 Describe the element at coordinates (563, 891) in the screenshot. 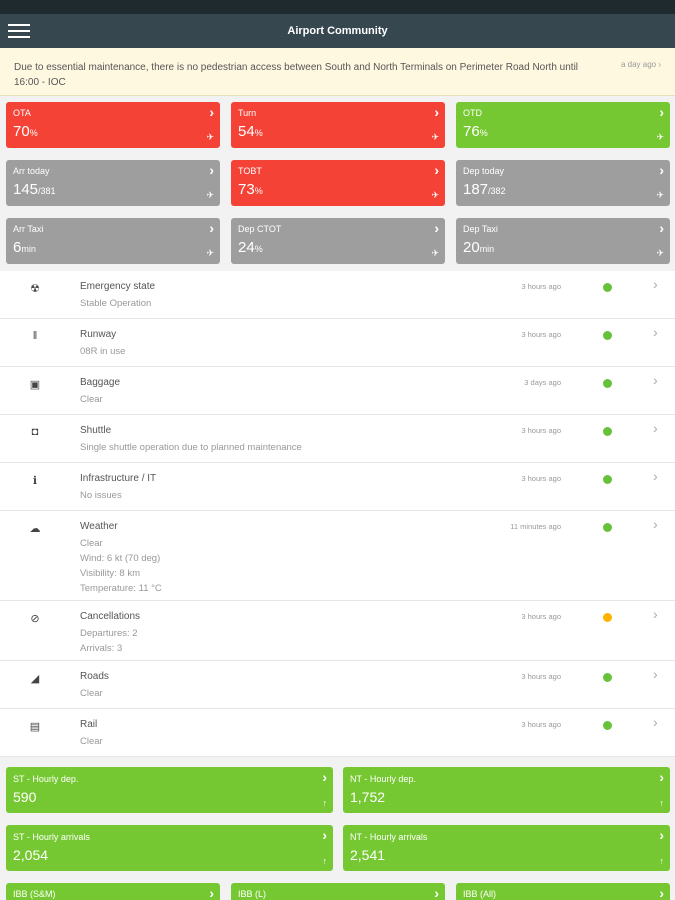

I see `kpi-tile: IBB (All) ›` at that location.